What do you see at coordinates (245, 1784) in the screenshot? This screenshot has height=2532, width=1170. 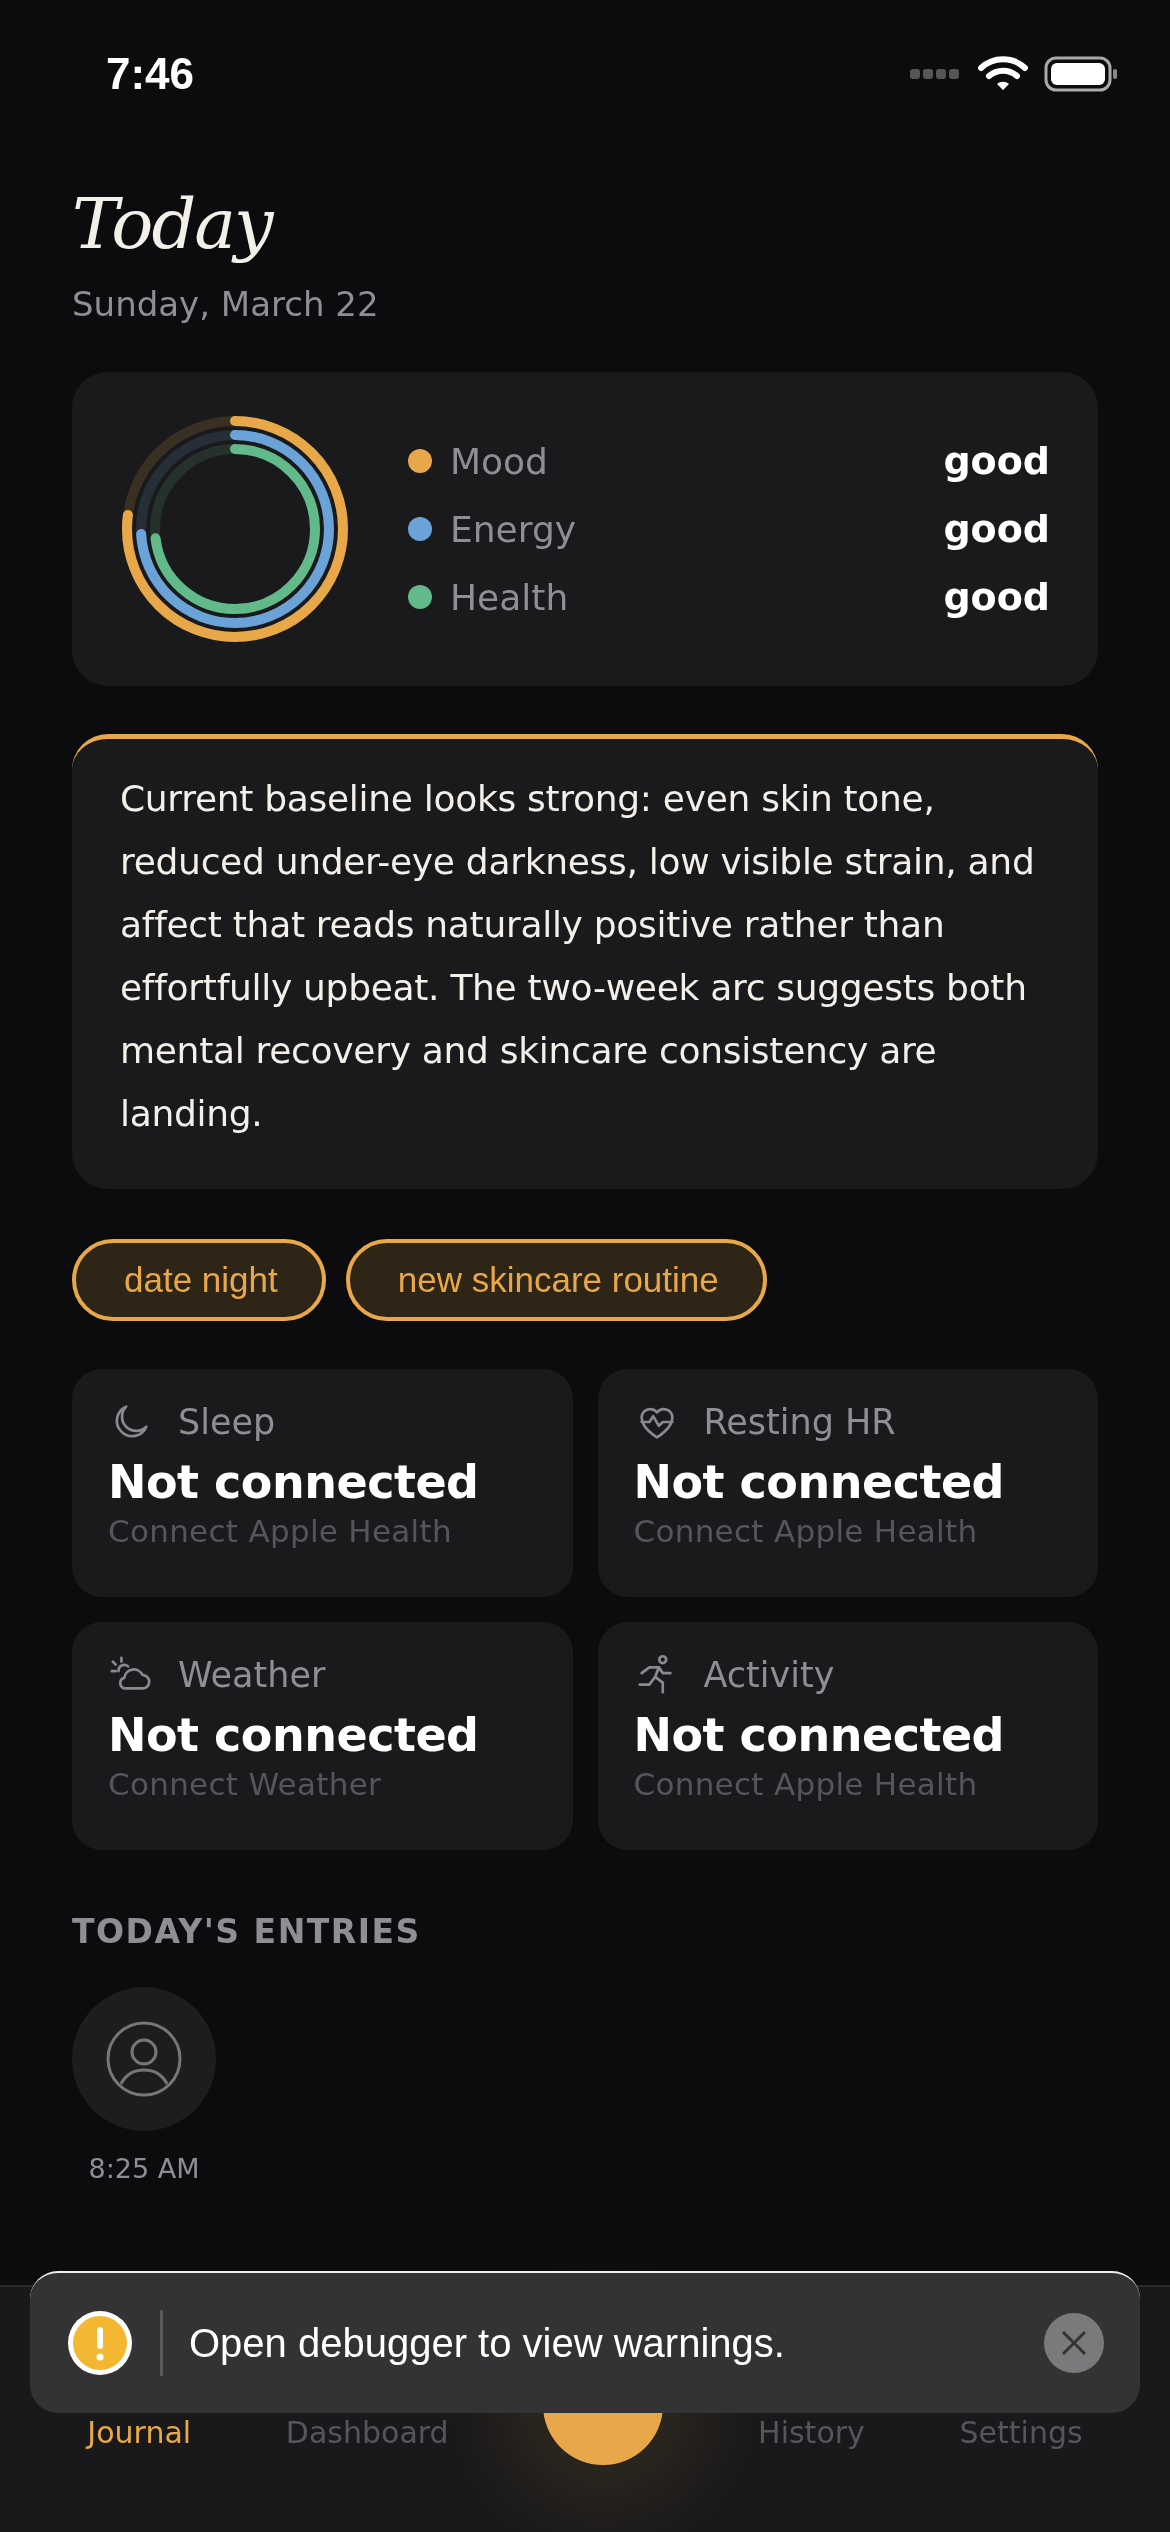 I see `stat-hint: Connect Weather` at bounding box center [245, 1784].